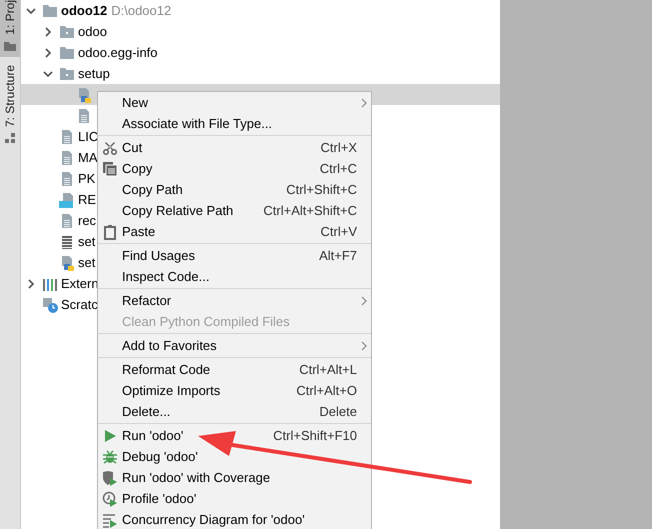 The width and height of the screenshot is (652, 529). I want to click on shortcut-label: Ctrl+V, so click(338, 231).